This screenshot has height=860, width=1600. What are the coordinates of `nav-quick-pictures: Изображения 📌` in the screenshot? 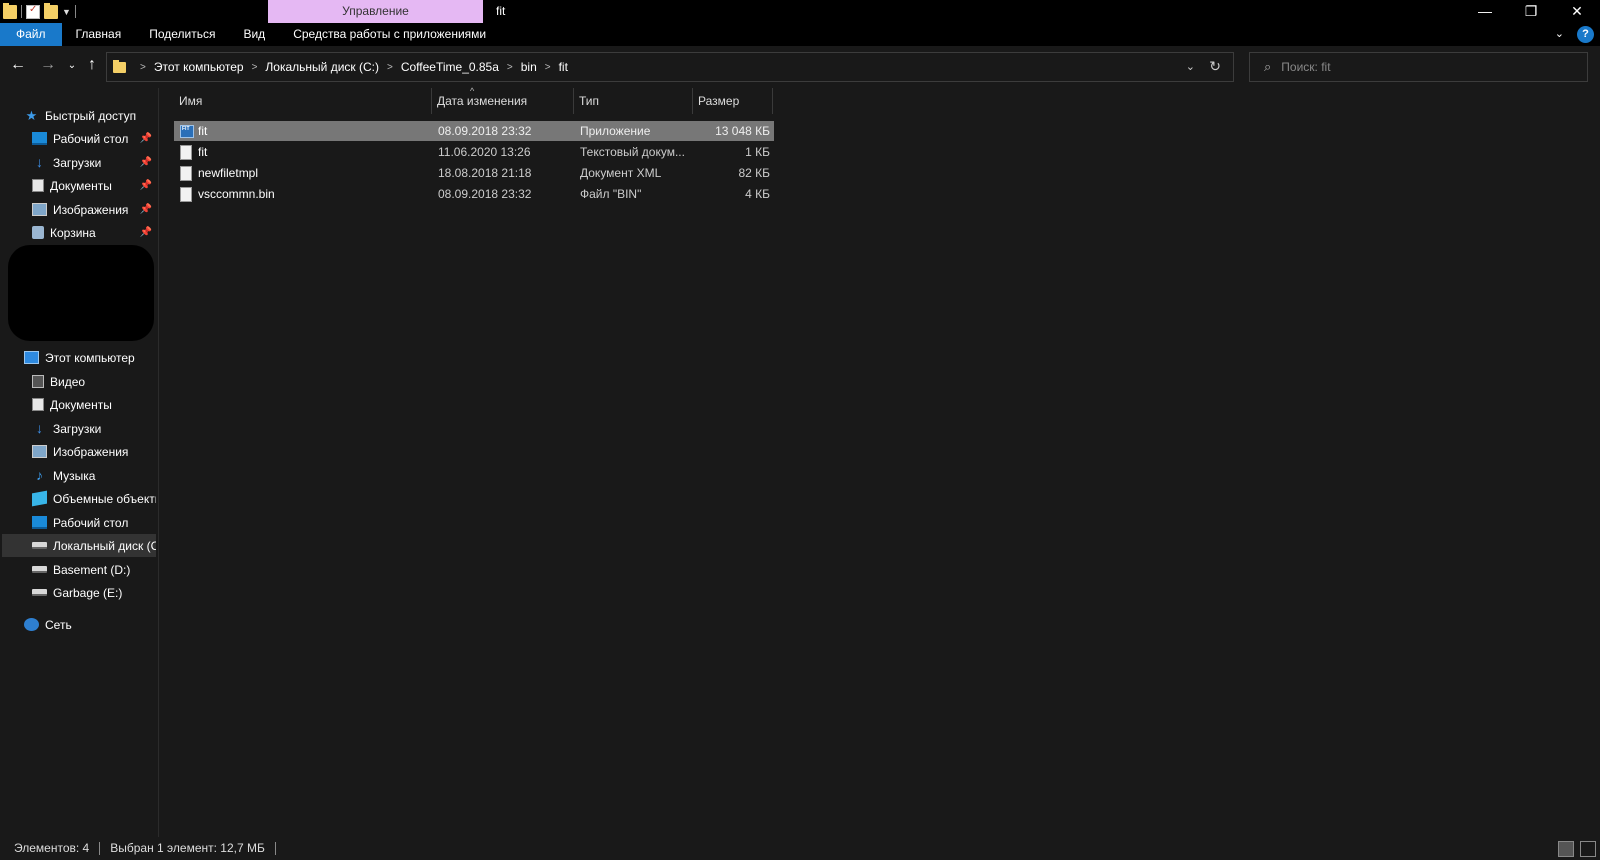 It's located at (94, 209).